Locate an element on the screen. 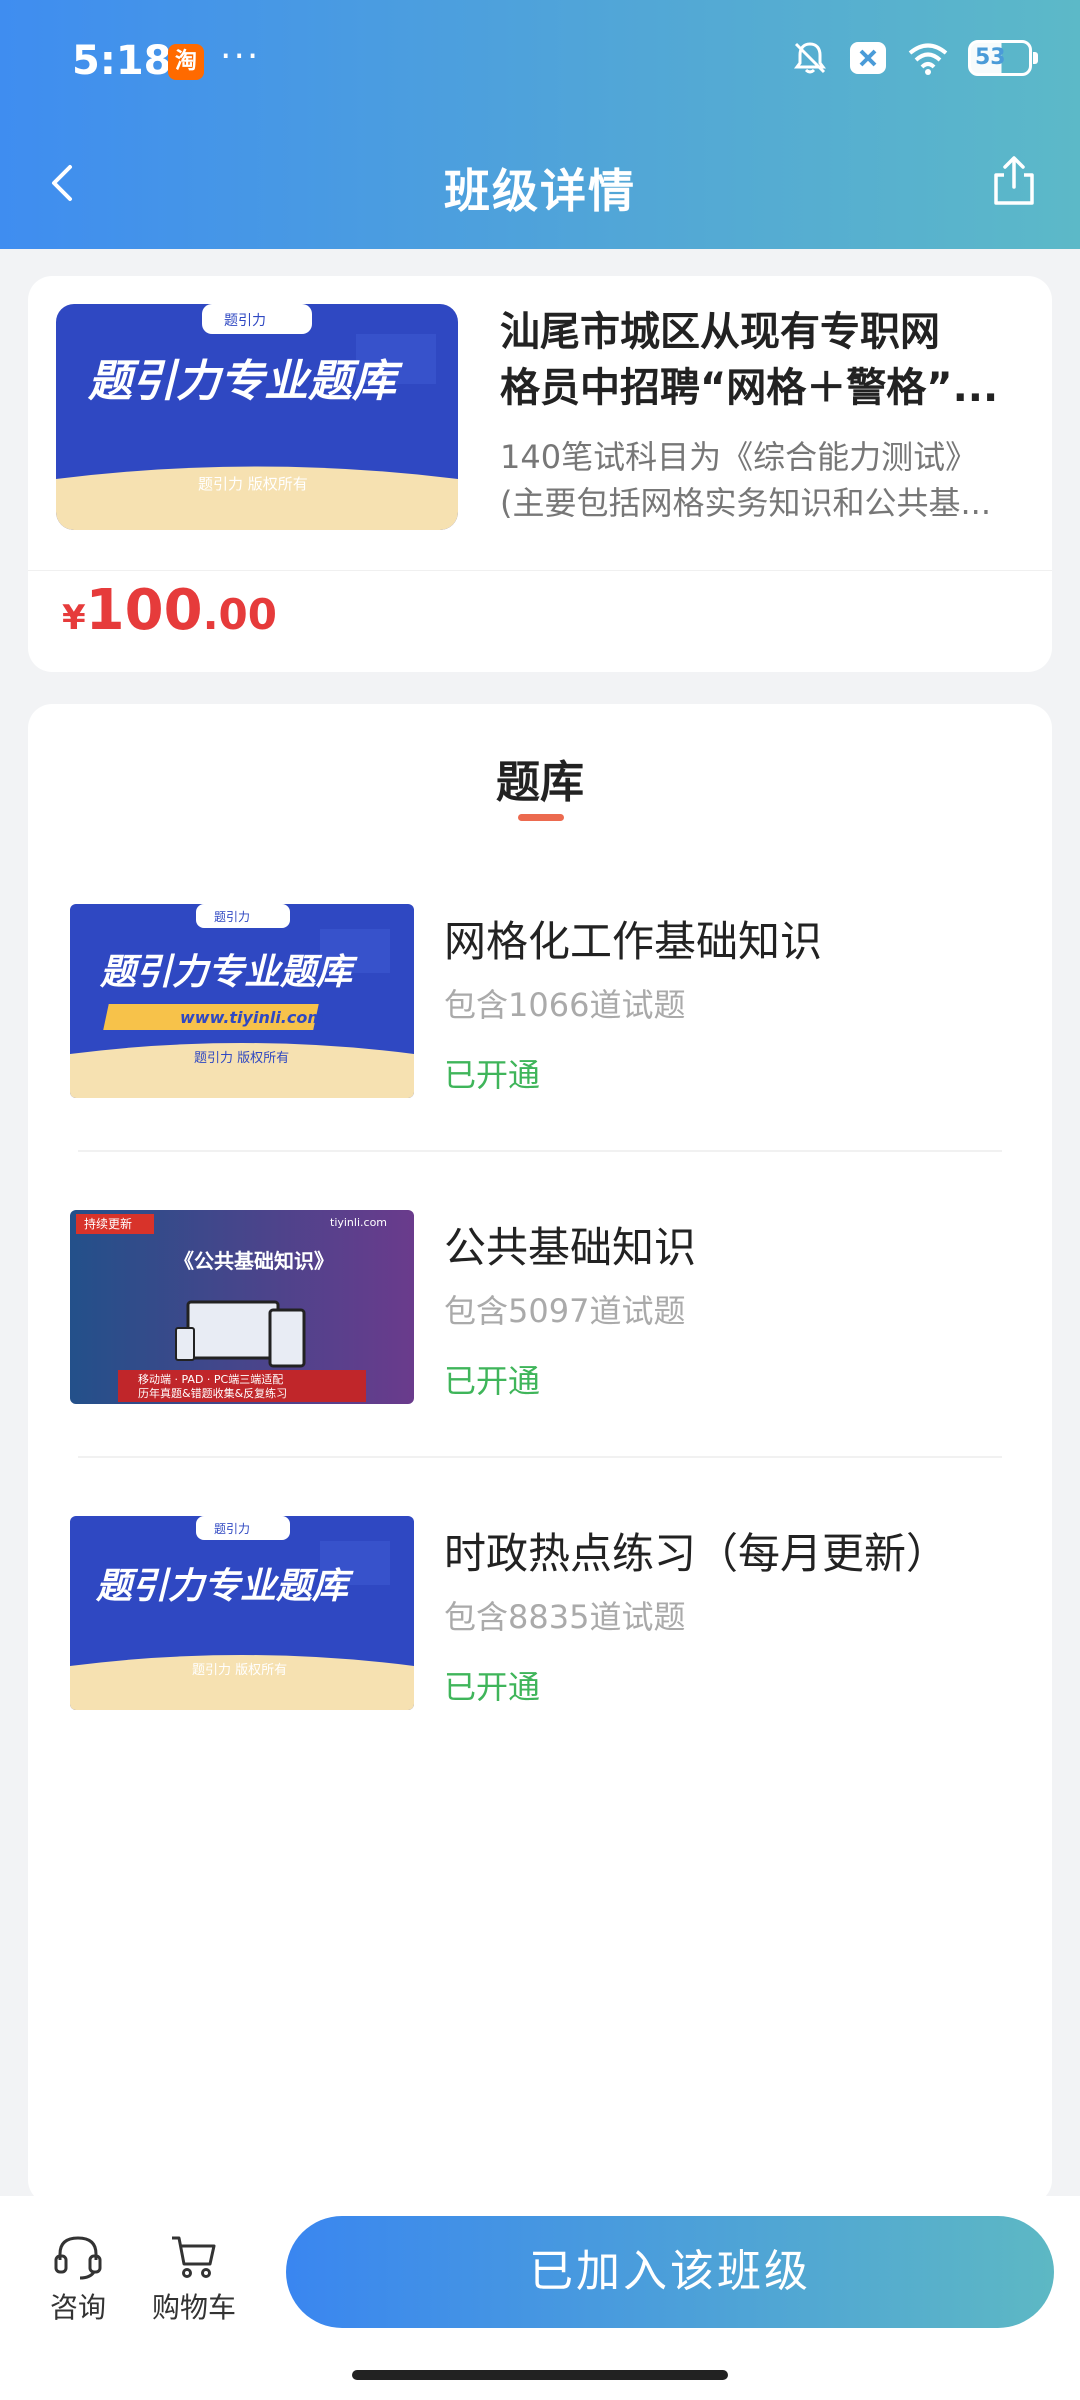  price-decimal: .00 is located at coordinates (239, 614).